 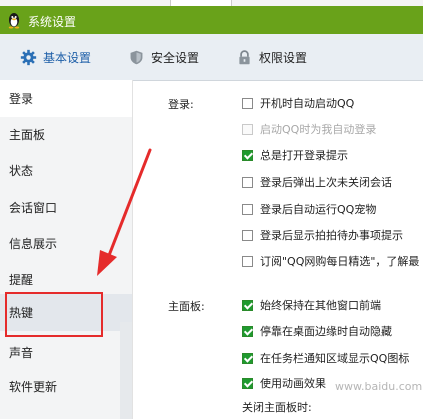 I want to click on gear-icon, so click(x=28, y=57).